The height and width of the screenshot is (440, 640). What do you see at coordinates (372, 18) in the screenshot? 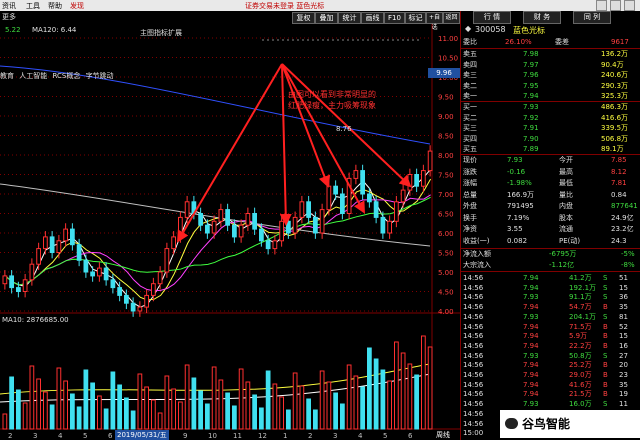
I see `tab-draw: 画线` at bounding box center [372, 18].